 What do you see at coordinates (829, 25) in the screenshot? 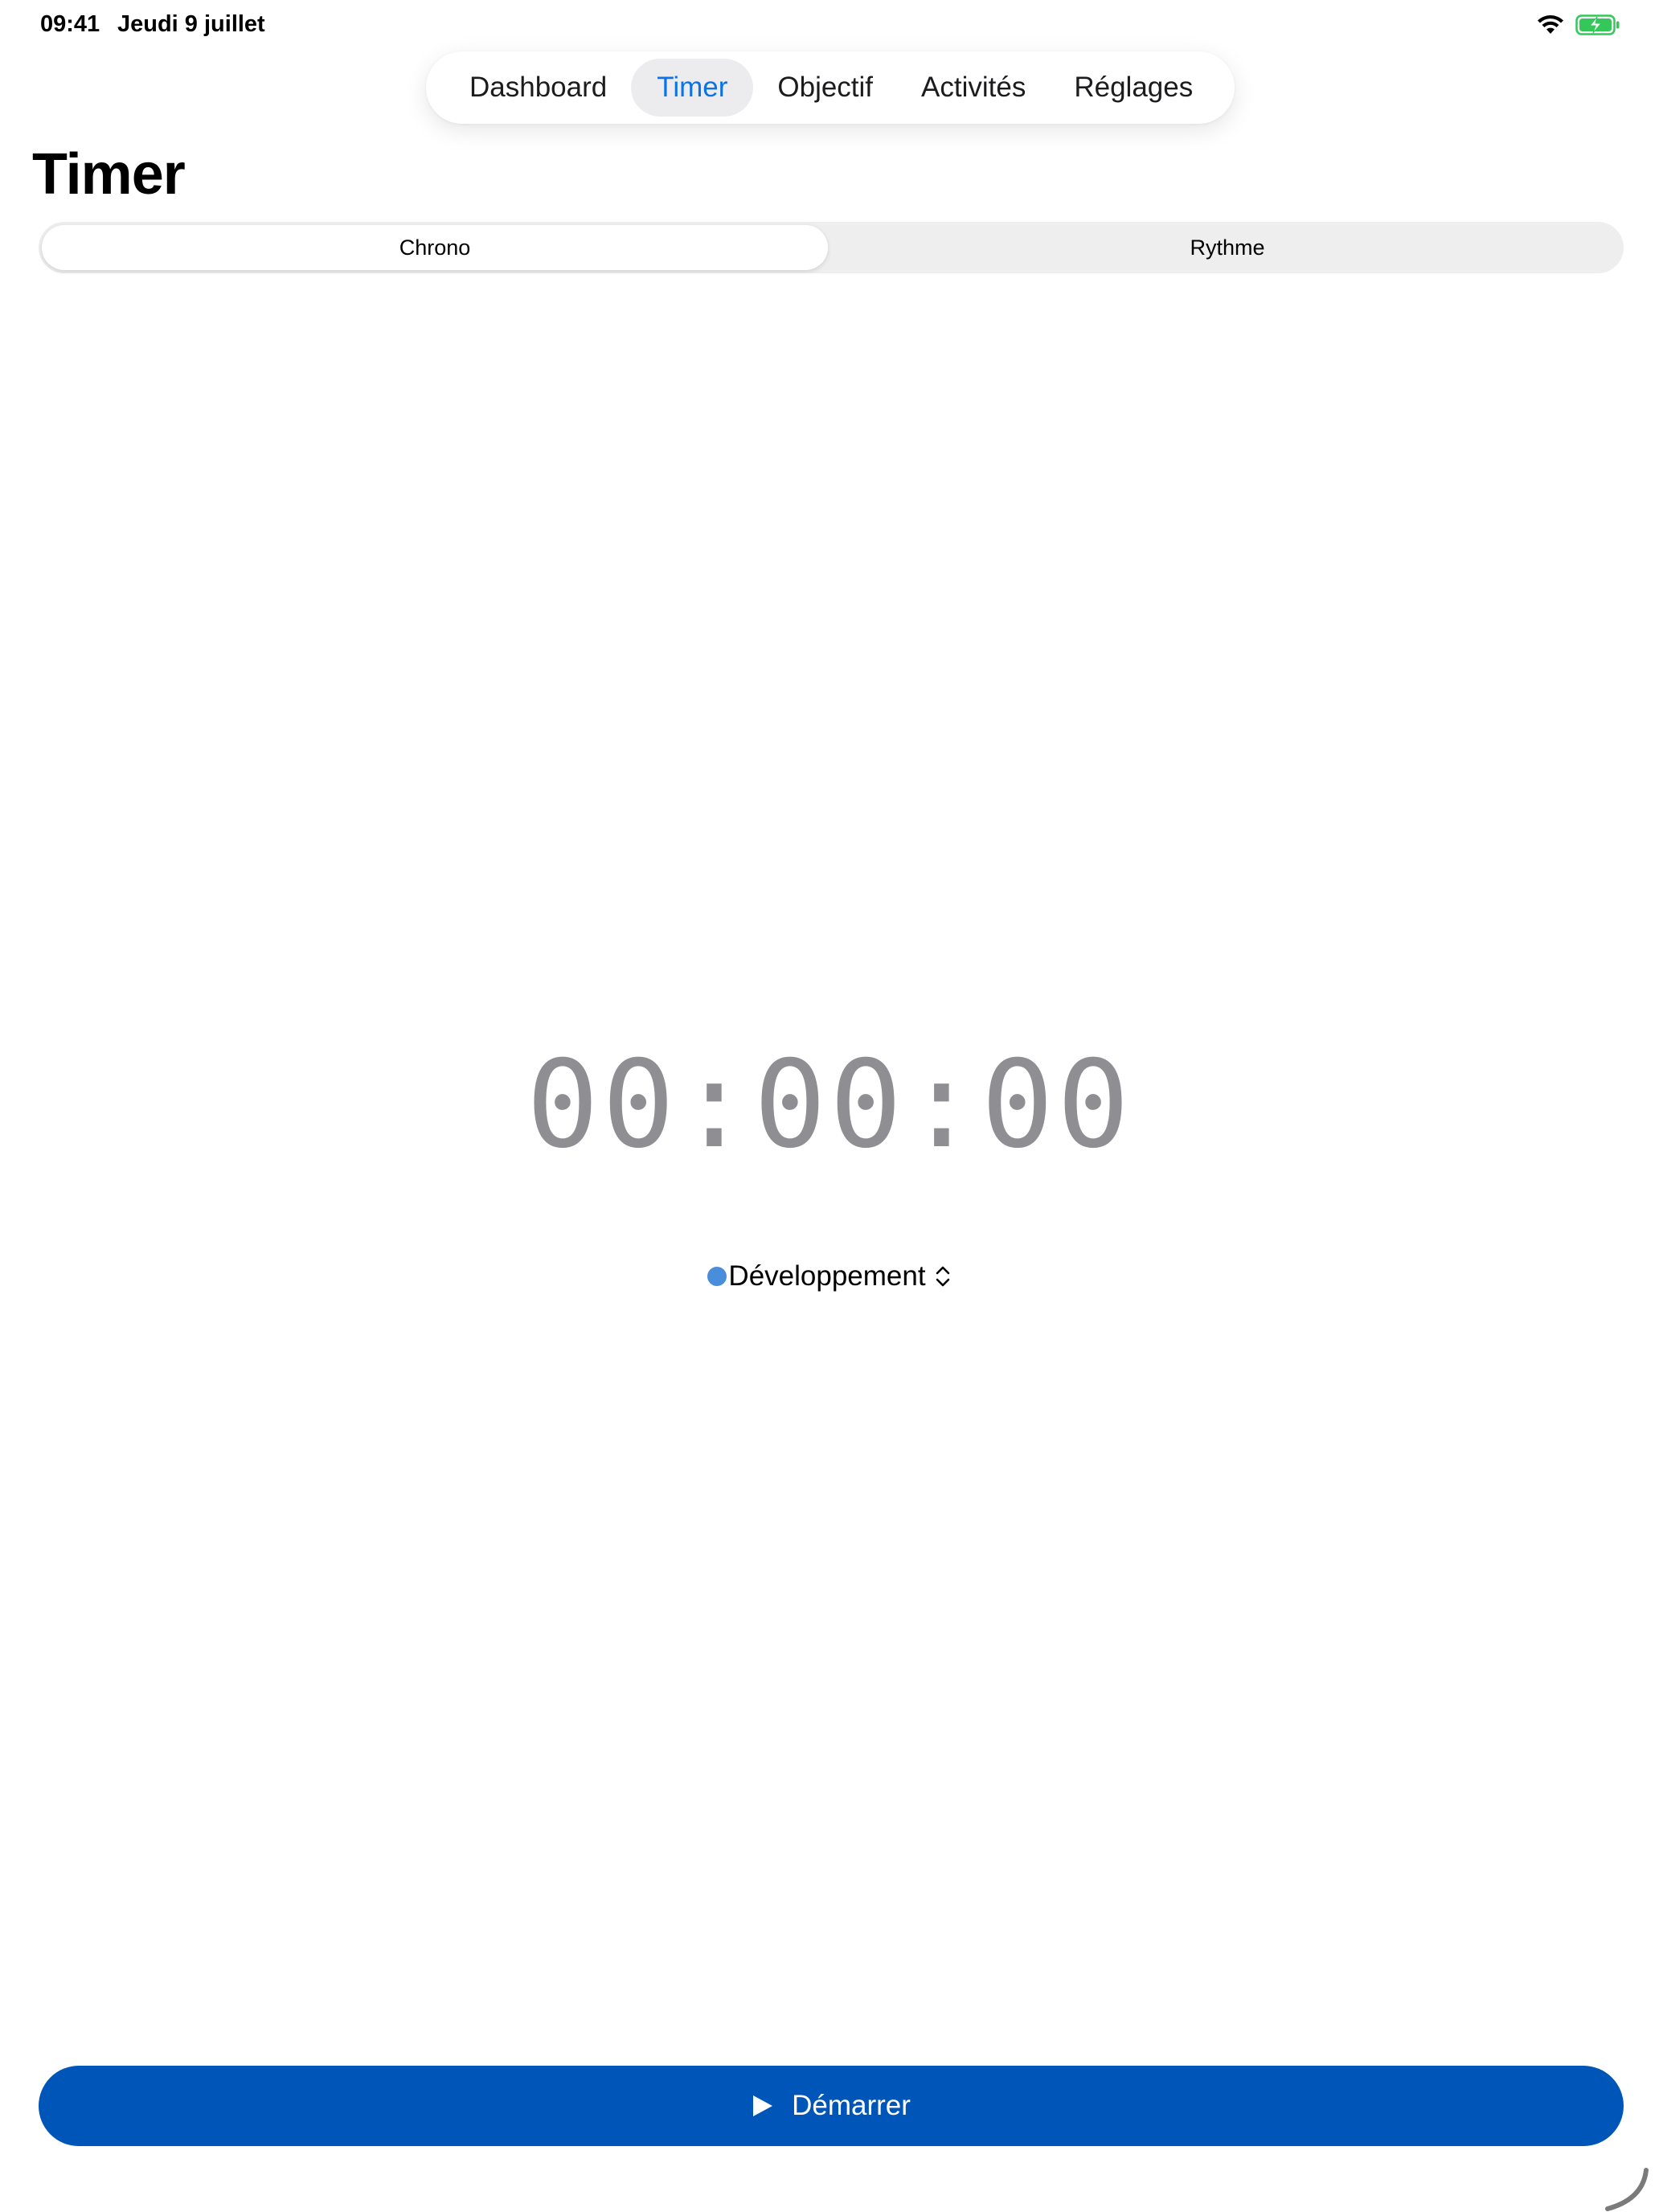
I see `status-bar: 09:41 Jeudi 9 juillet` at bounding box center [829, 25].